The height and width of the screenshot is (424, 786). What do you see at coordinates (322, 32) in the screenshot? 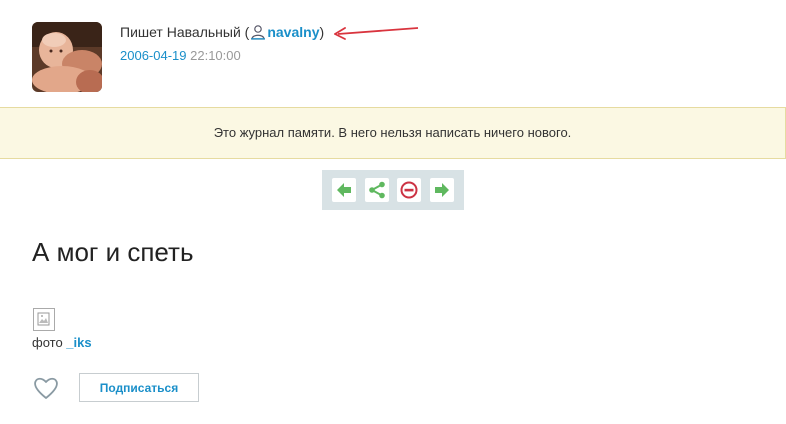
I see `author-suffix: )` at bounding box center [322, 32].